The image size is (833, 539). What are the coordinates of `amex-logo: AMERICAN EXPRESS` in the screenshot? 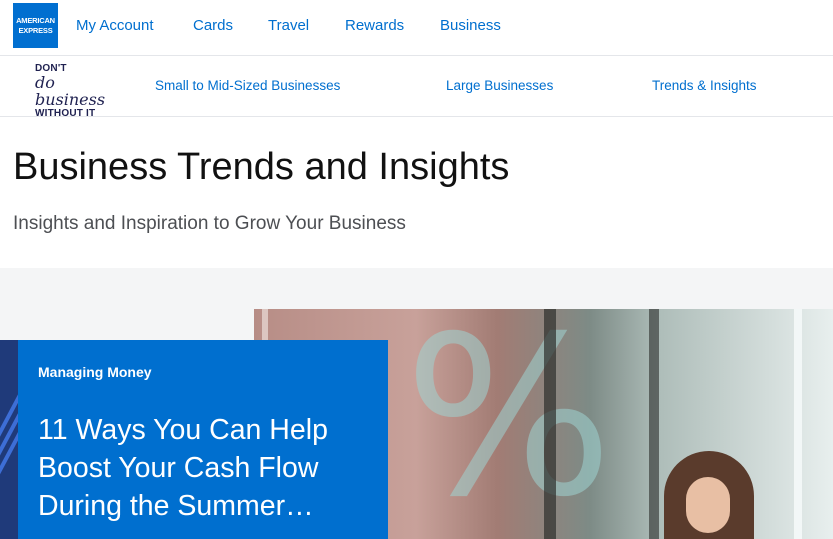 It's located at (35, 25).